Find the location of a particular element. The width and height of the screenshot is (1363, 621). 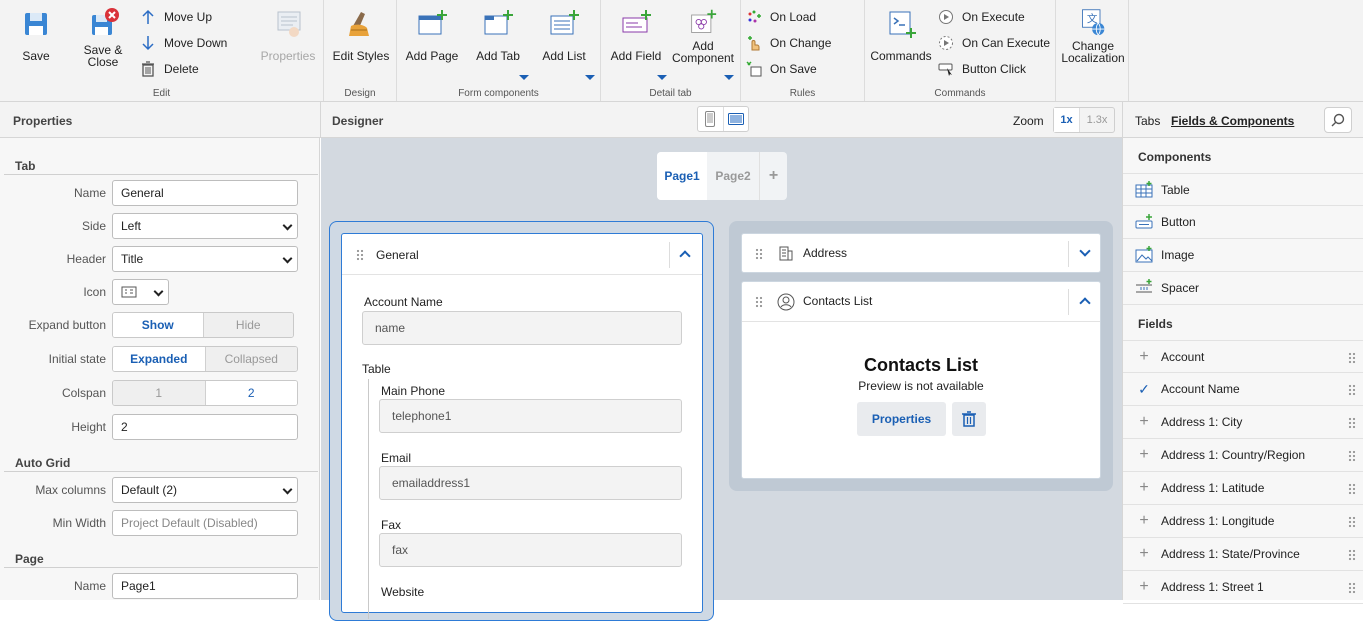

edit-styles-button: Edit Styles is located at coordinates (361, 35).